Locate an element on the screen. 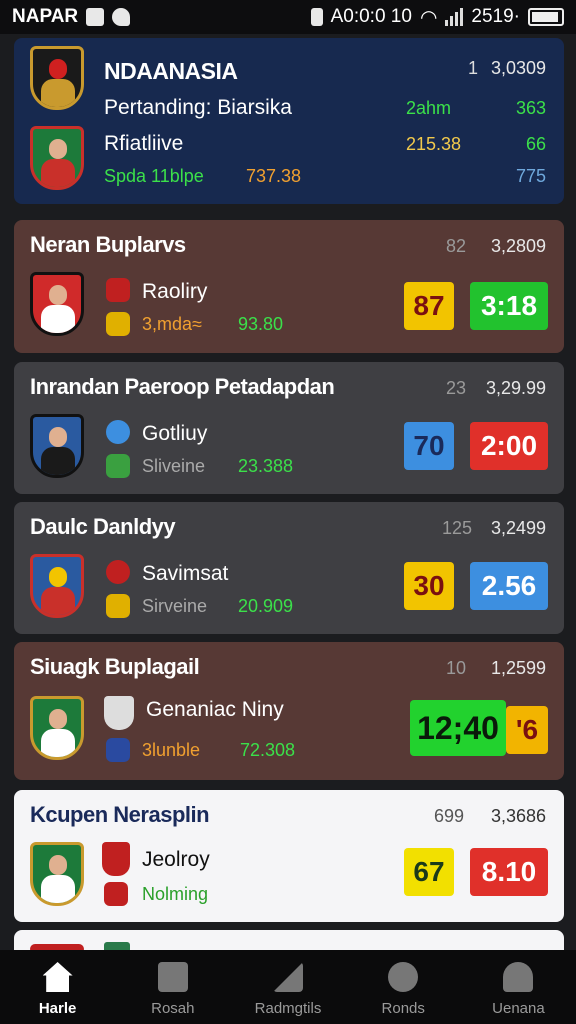 Image resolution: width=576 pixels, height=1024 pixels. nav-label: Ronds is located at coordinates (403, 1008).